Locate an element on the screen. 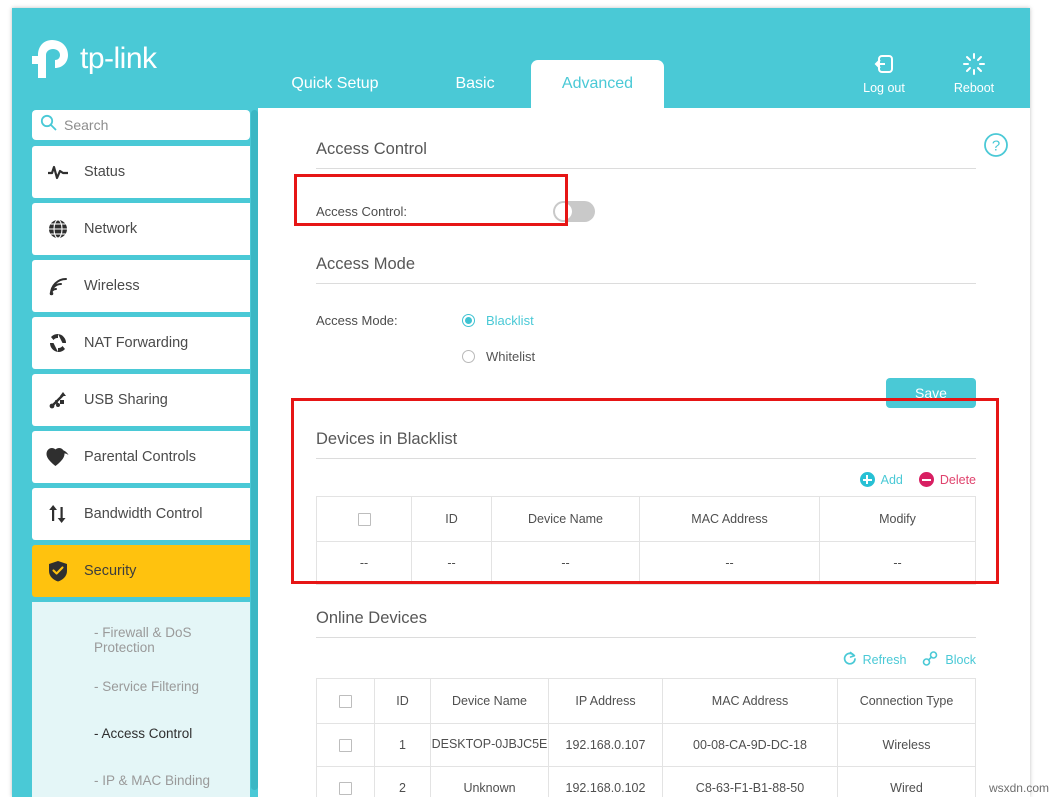 The image size is (1053, 797). main-tabs: Quick Setup Basic Advanced is located at coordinates (570, 84).